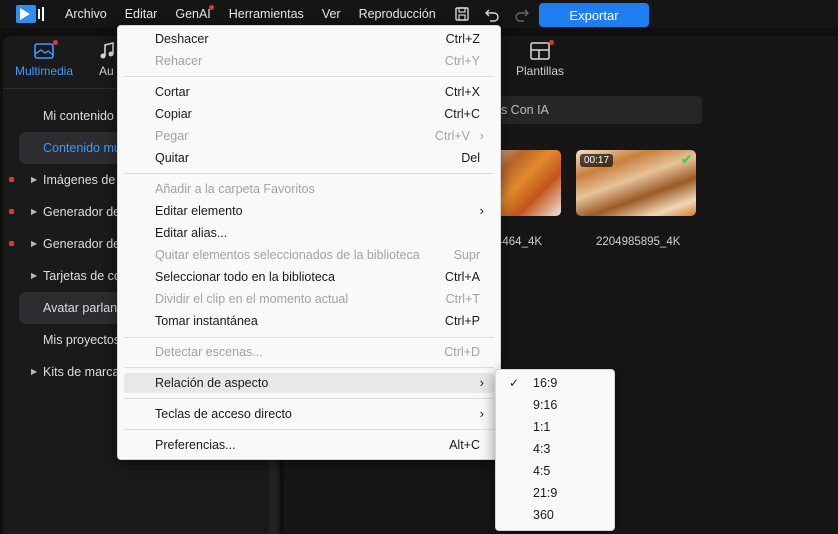  What do you see at coordinates (309, 136) in the screenshot?
I see `menu-item-pegar: Pegar Ctrl+V ›` at bounding box center [309, 136].